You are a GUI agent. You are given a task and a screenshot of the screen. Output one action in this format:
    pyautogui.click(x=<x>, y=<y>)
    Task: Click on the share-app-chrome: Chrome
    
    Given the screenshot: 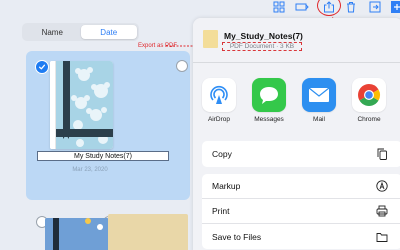 What is the action you would take?
    pyautogui.click(x=369, y=100)
    